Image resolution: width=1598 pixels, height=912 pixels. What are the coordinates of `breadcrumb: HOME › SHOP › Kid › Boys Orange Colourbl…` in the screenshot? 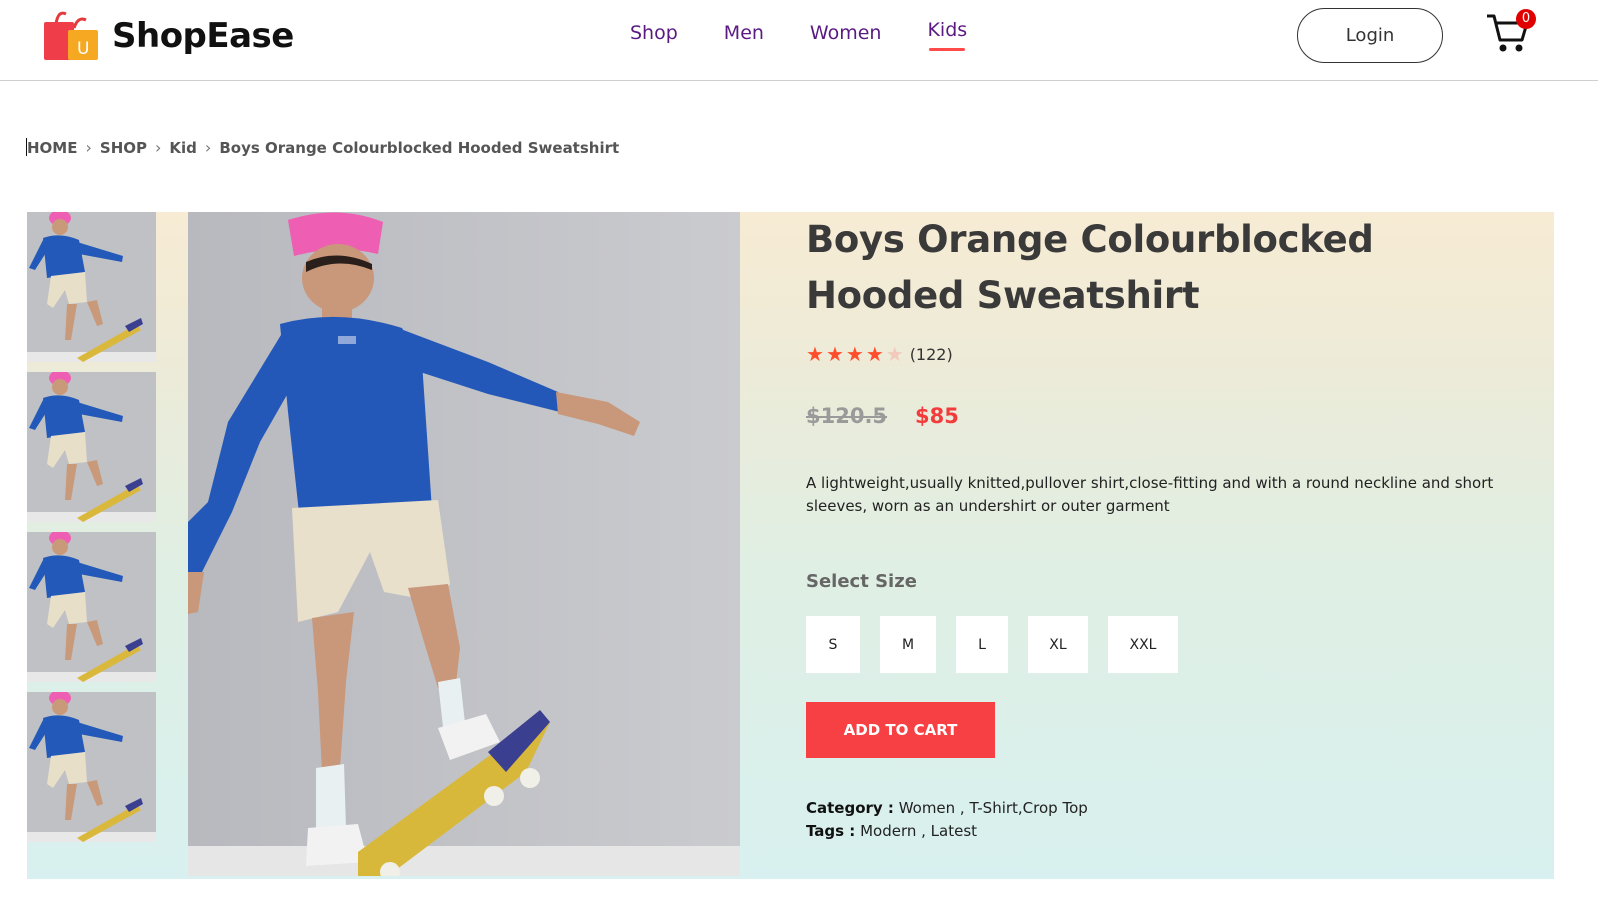 It's located at (323, 147).